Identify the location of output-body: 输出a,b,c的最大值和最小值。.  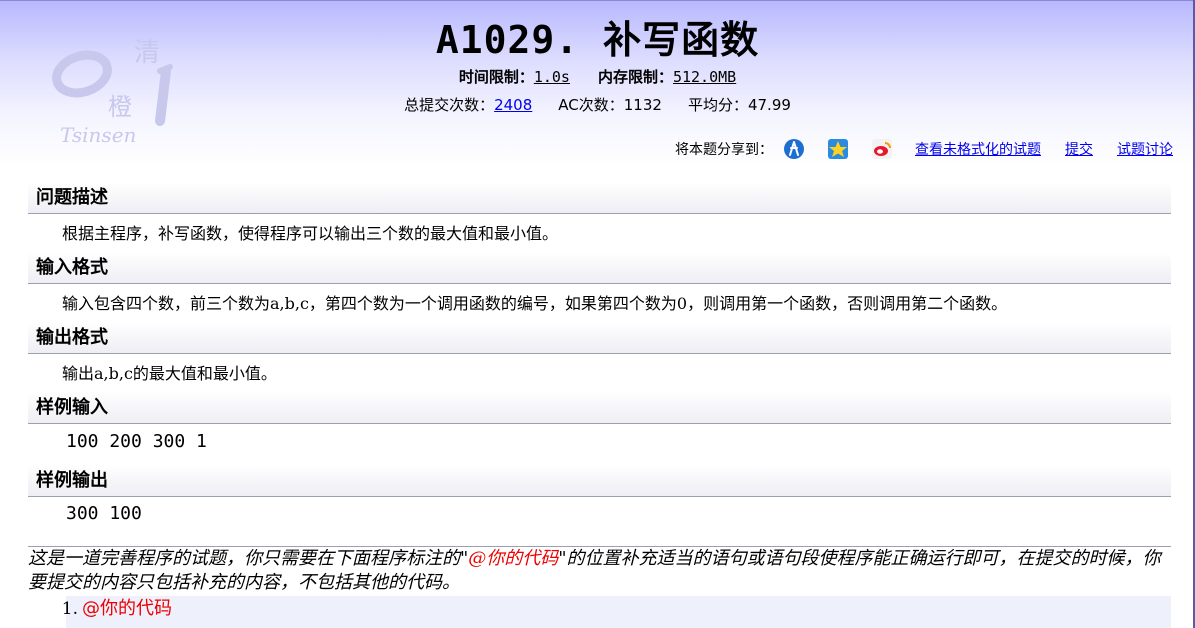
(169, 373).